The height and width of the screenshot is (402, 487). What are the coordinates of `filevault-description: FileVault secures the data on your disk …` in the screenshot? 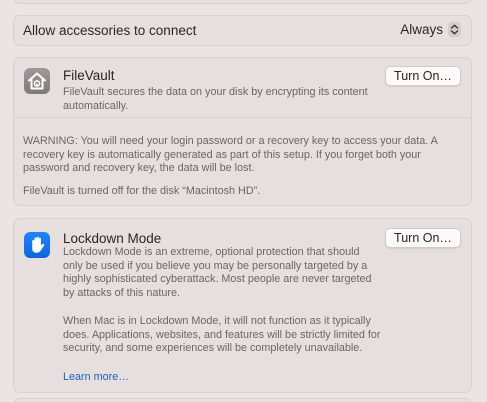 It's located at (215, 99).